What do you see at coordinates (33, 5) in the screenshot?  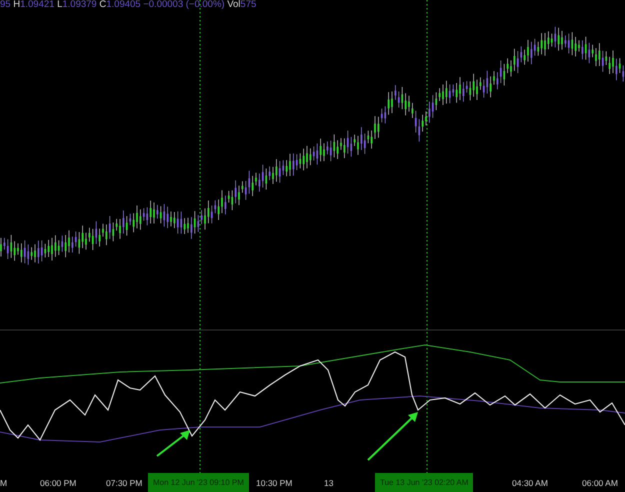 I see `price-value: H1.09421` at bounding box center [33, 5].